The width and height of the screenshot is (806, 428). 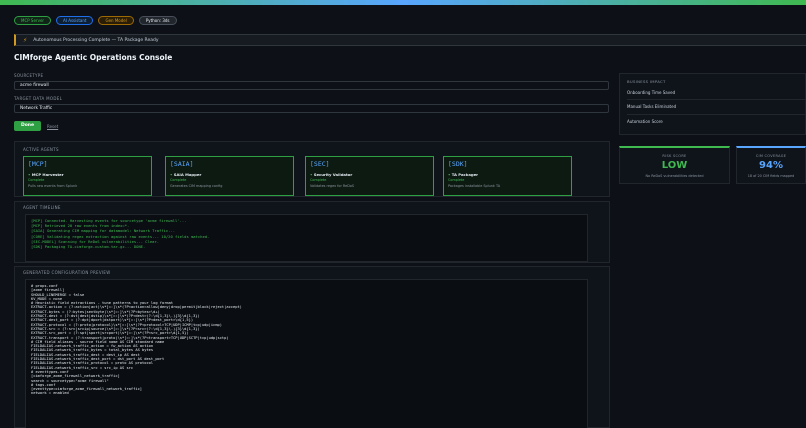 I want to click on agent-tag: [SAIA], so click(x=182, y=164).